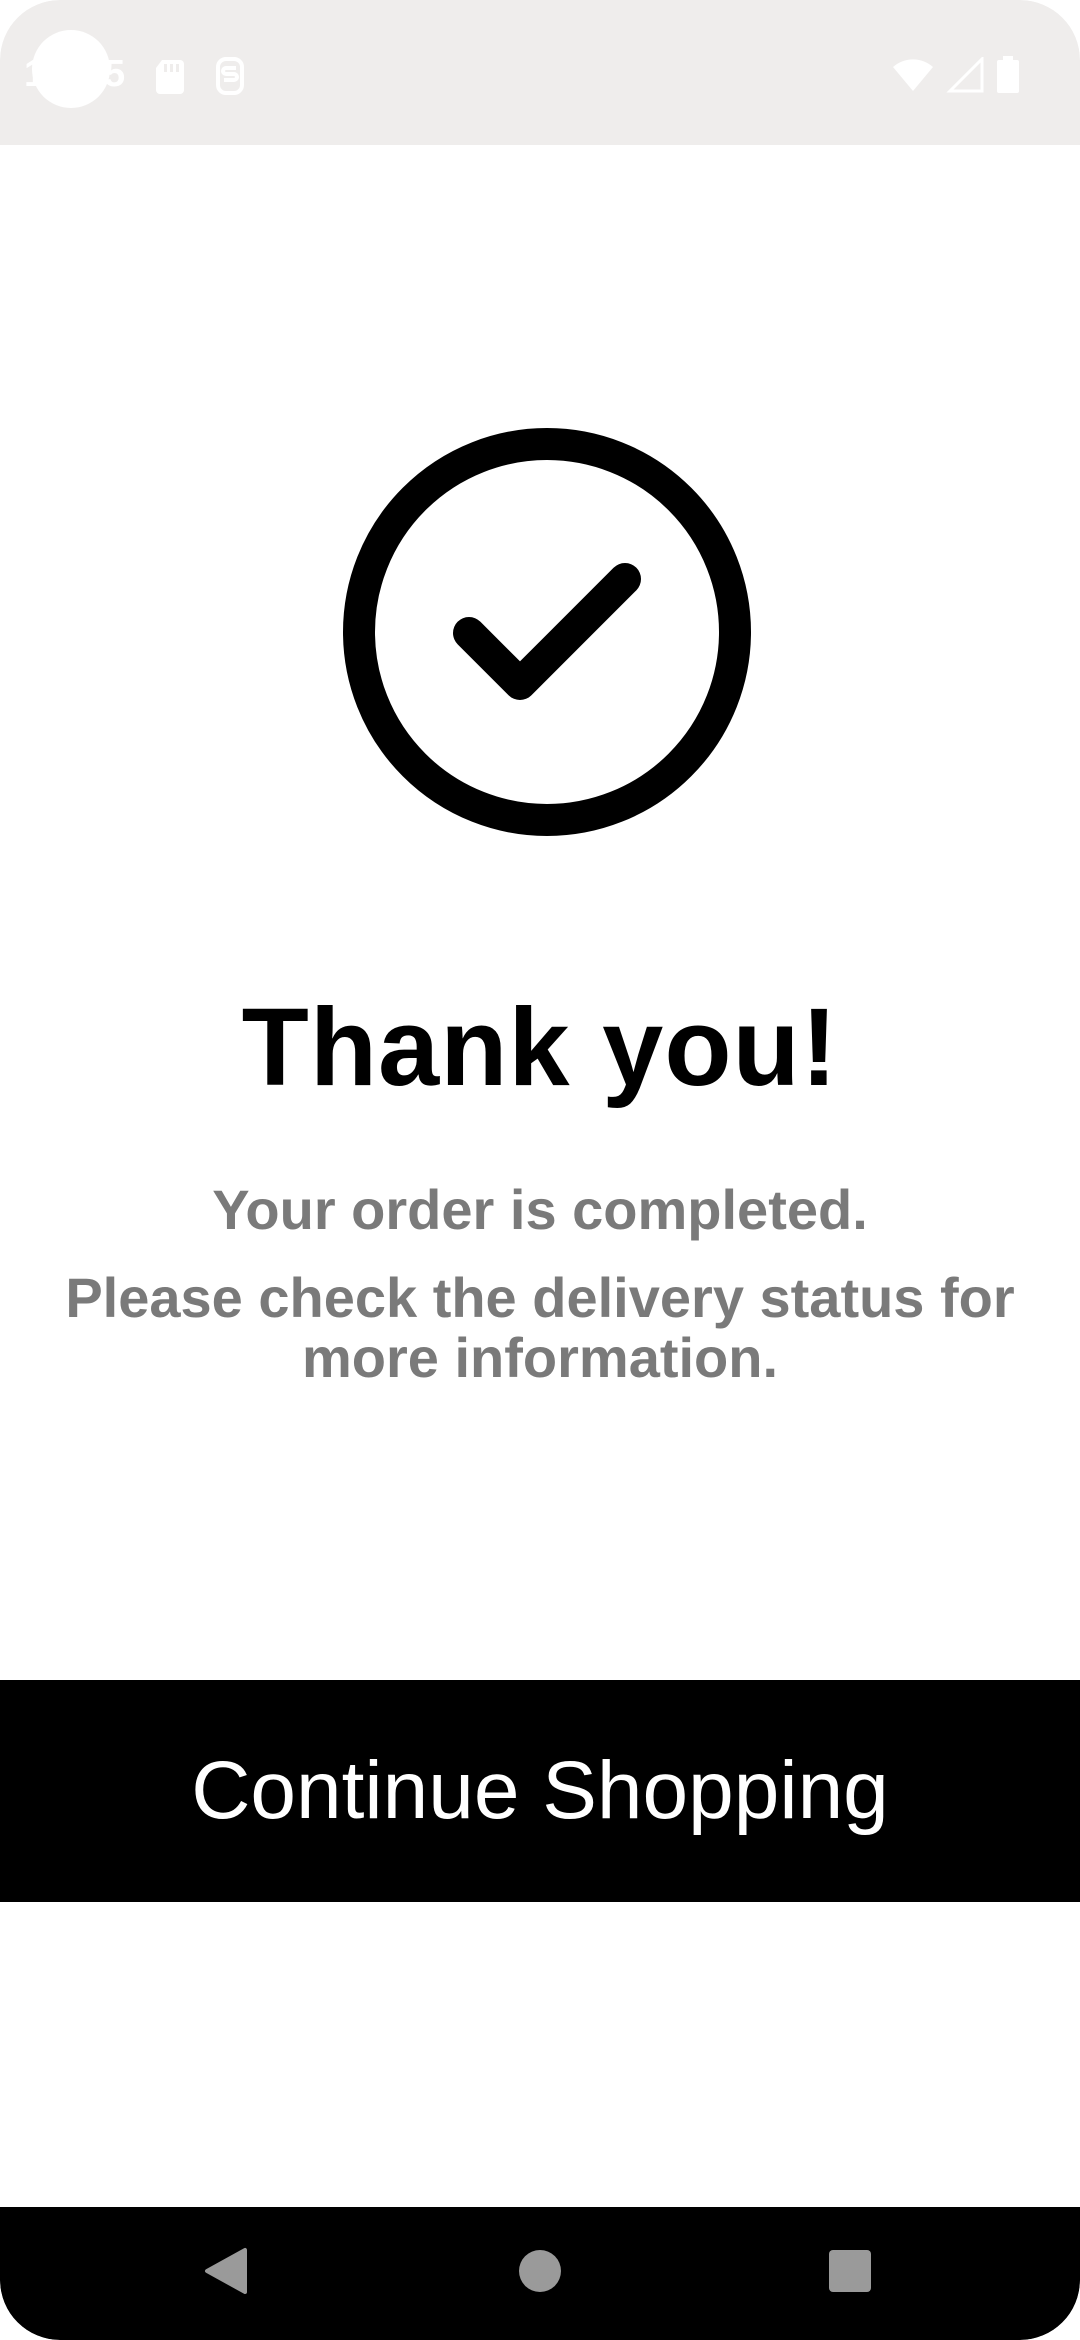  What do you see at coordinates (230, 76) in the screenshot?
I see `sim-icon` at bounding box center [230, 76].